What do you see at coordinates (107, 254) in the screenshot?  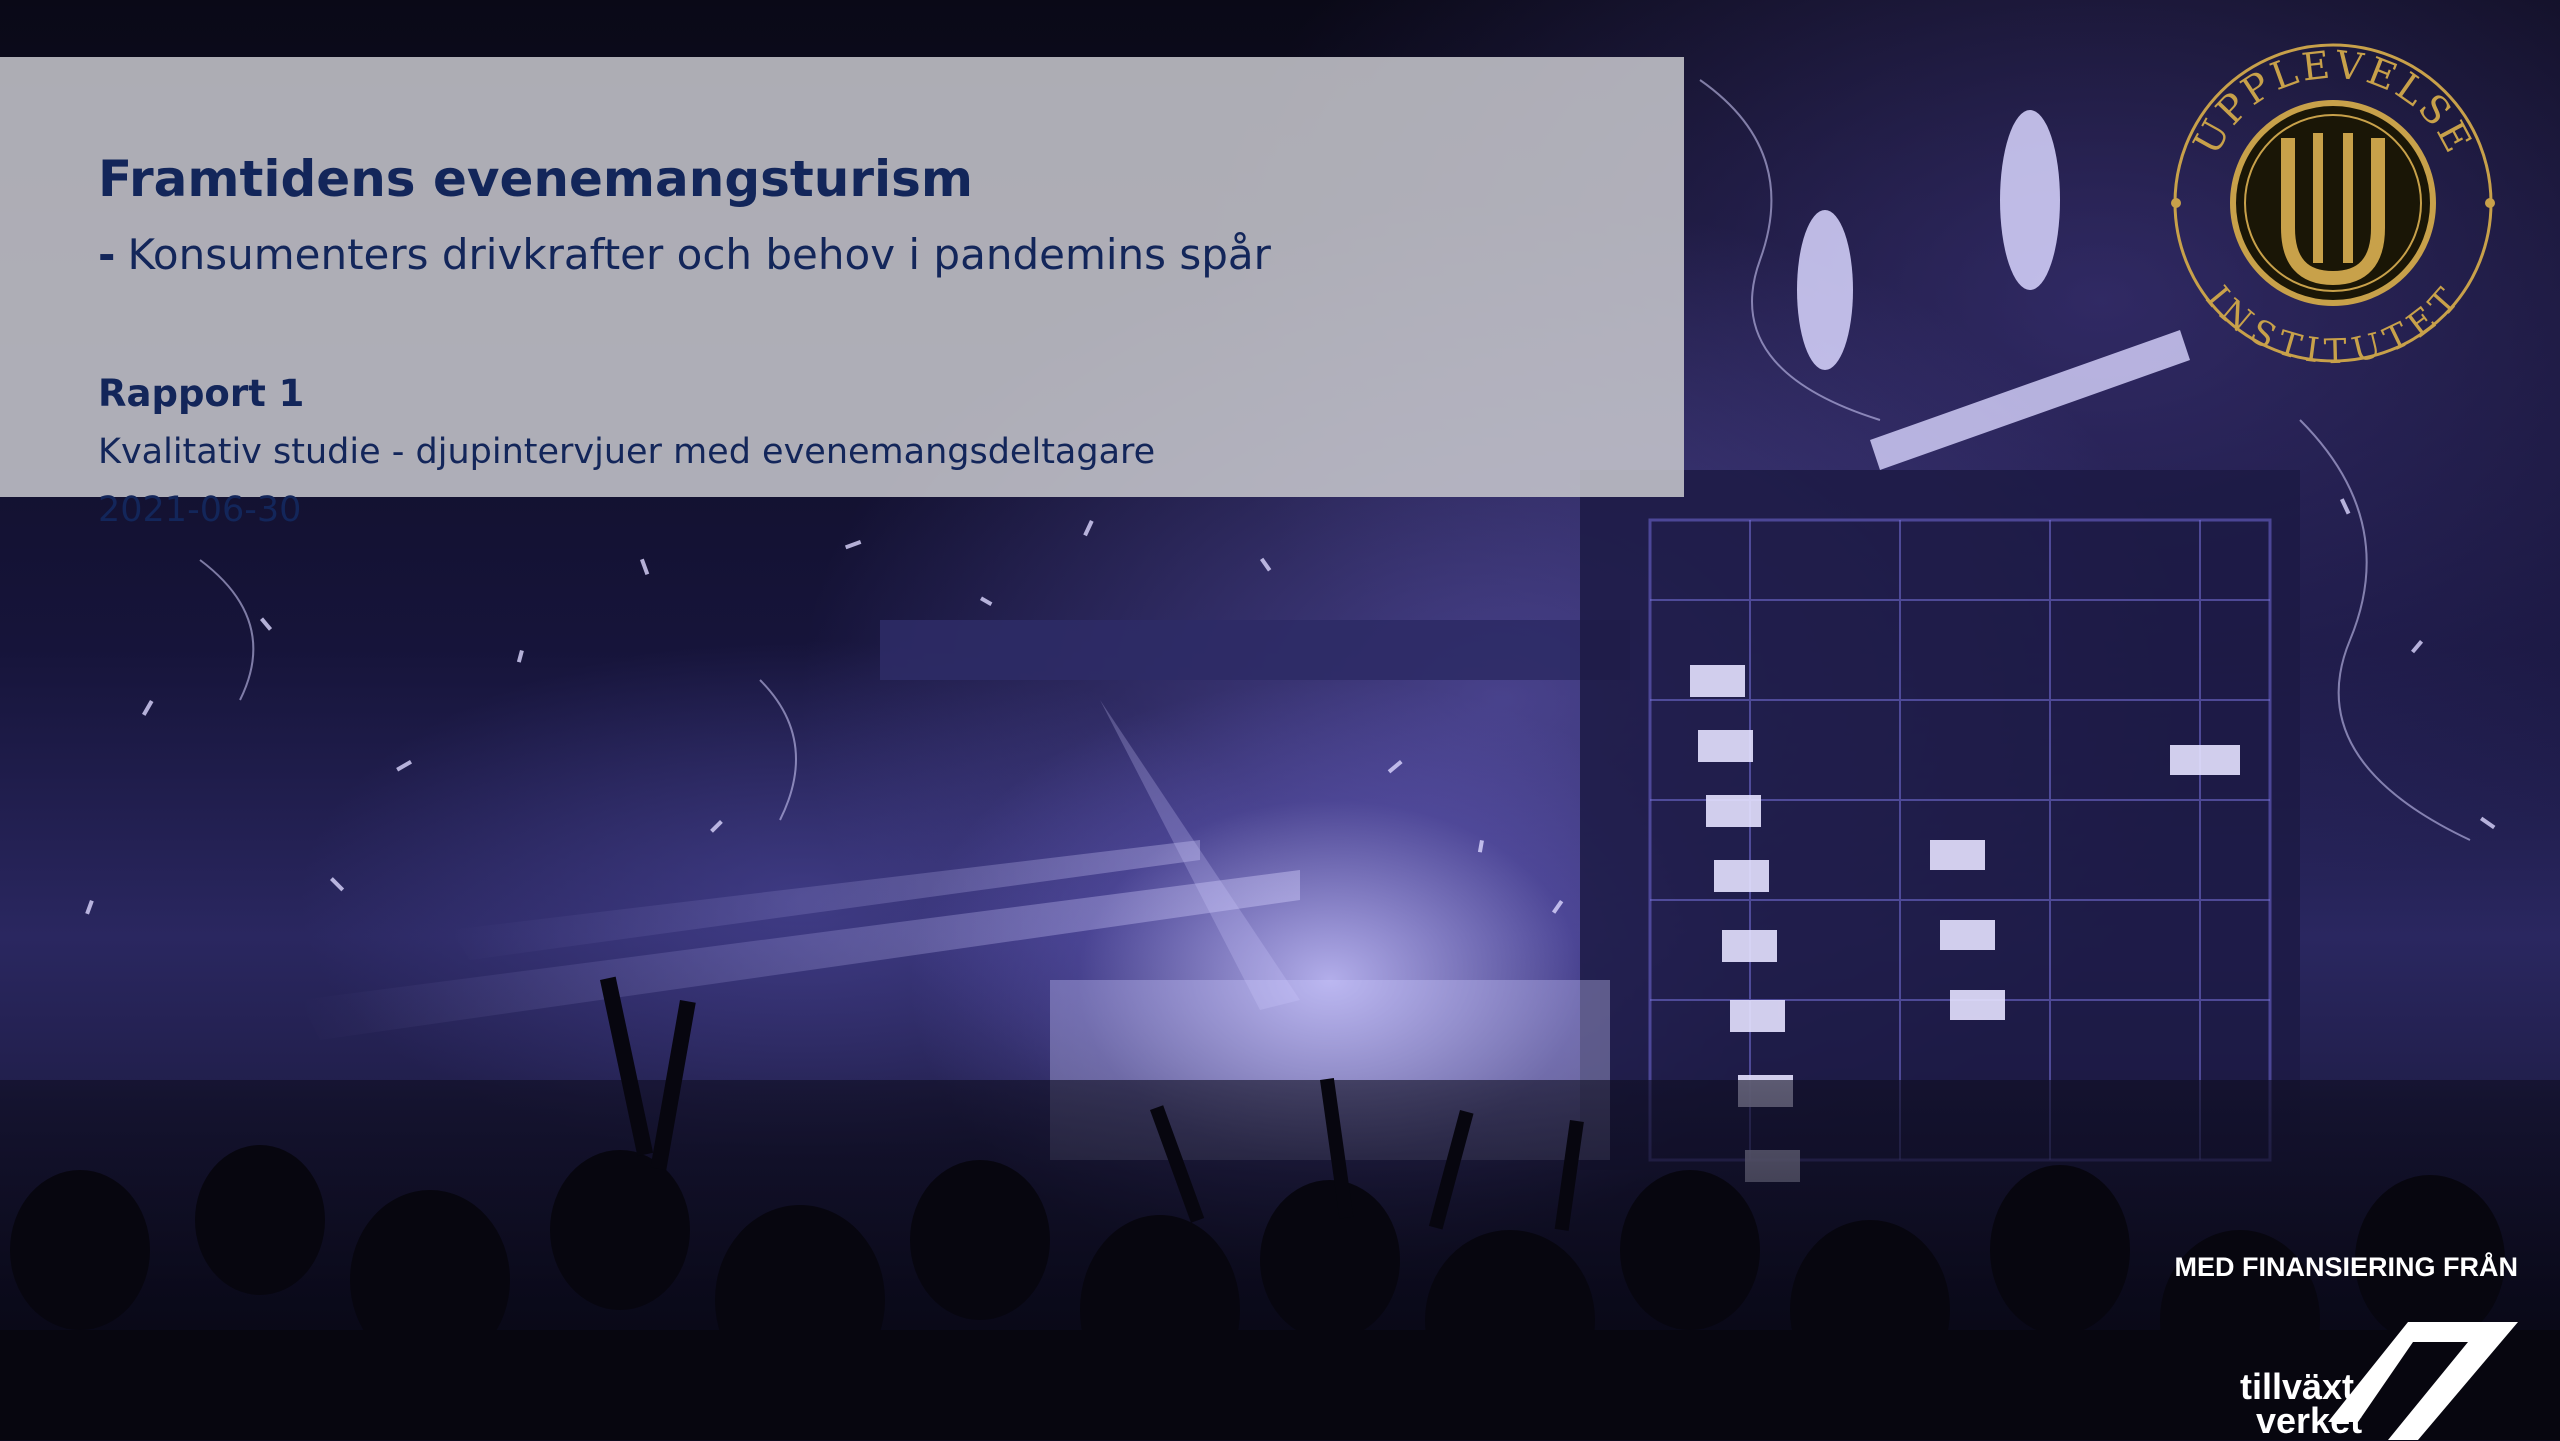 I see `subtitle-dash: -` at bounding box center [107, 254].